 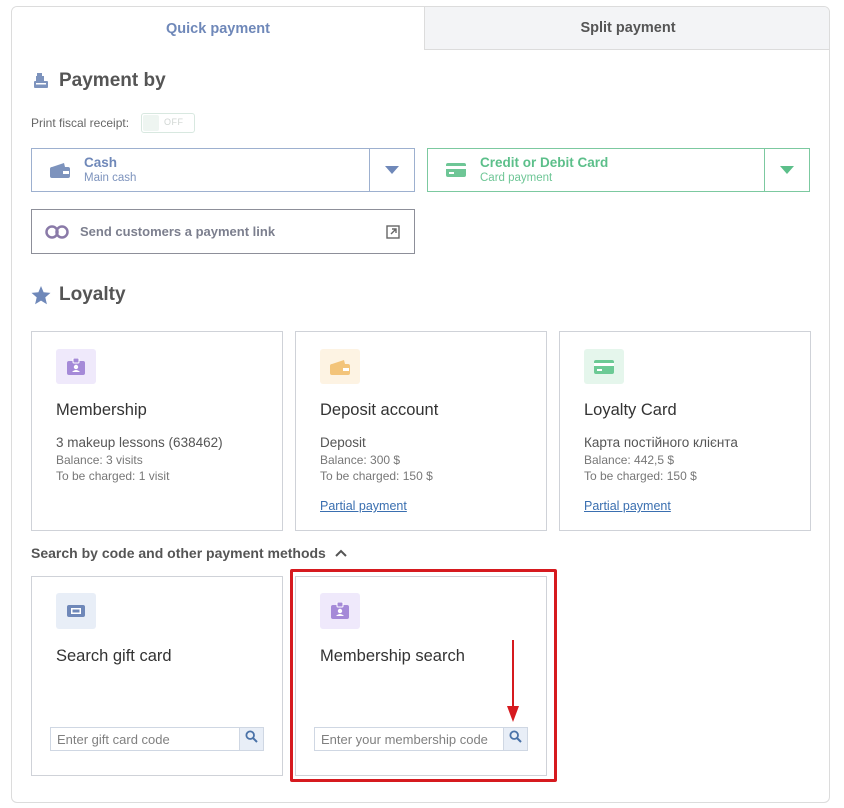 I want to click on gift-card-code-input, so click(x=145, y=739).